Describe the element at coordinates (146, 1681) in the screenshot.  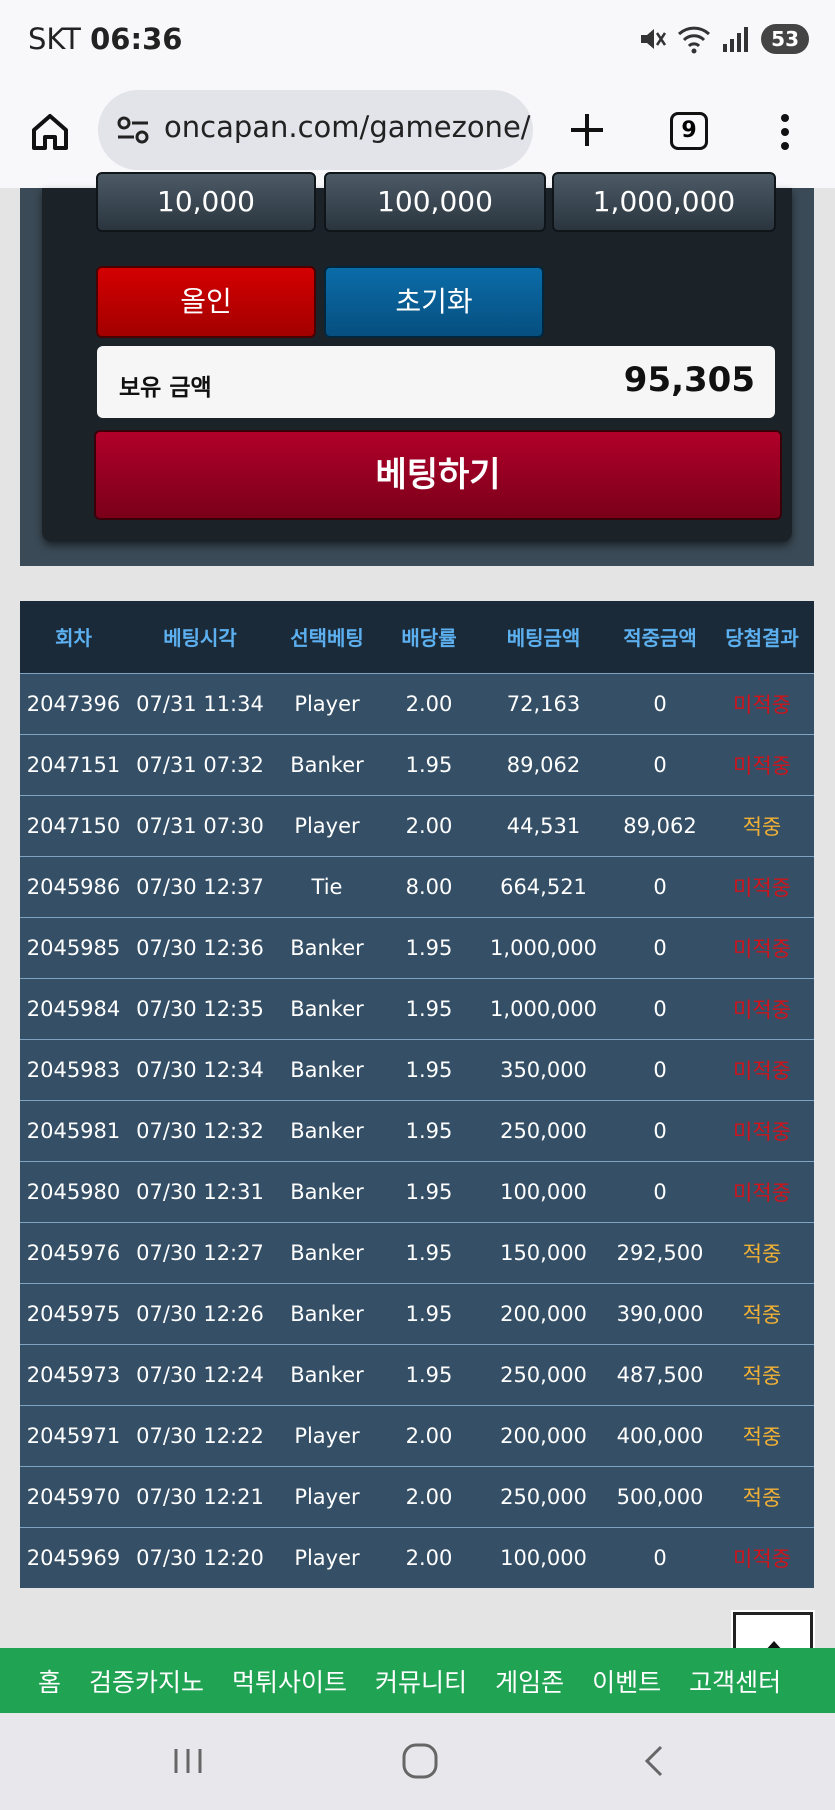
I see `nav-item: 검증카지노` at that location.